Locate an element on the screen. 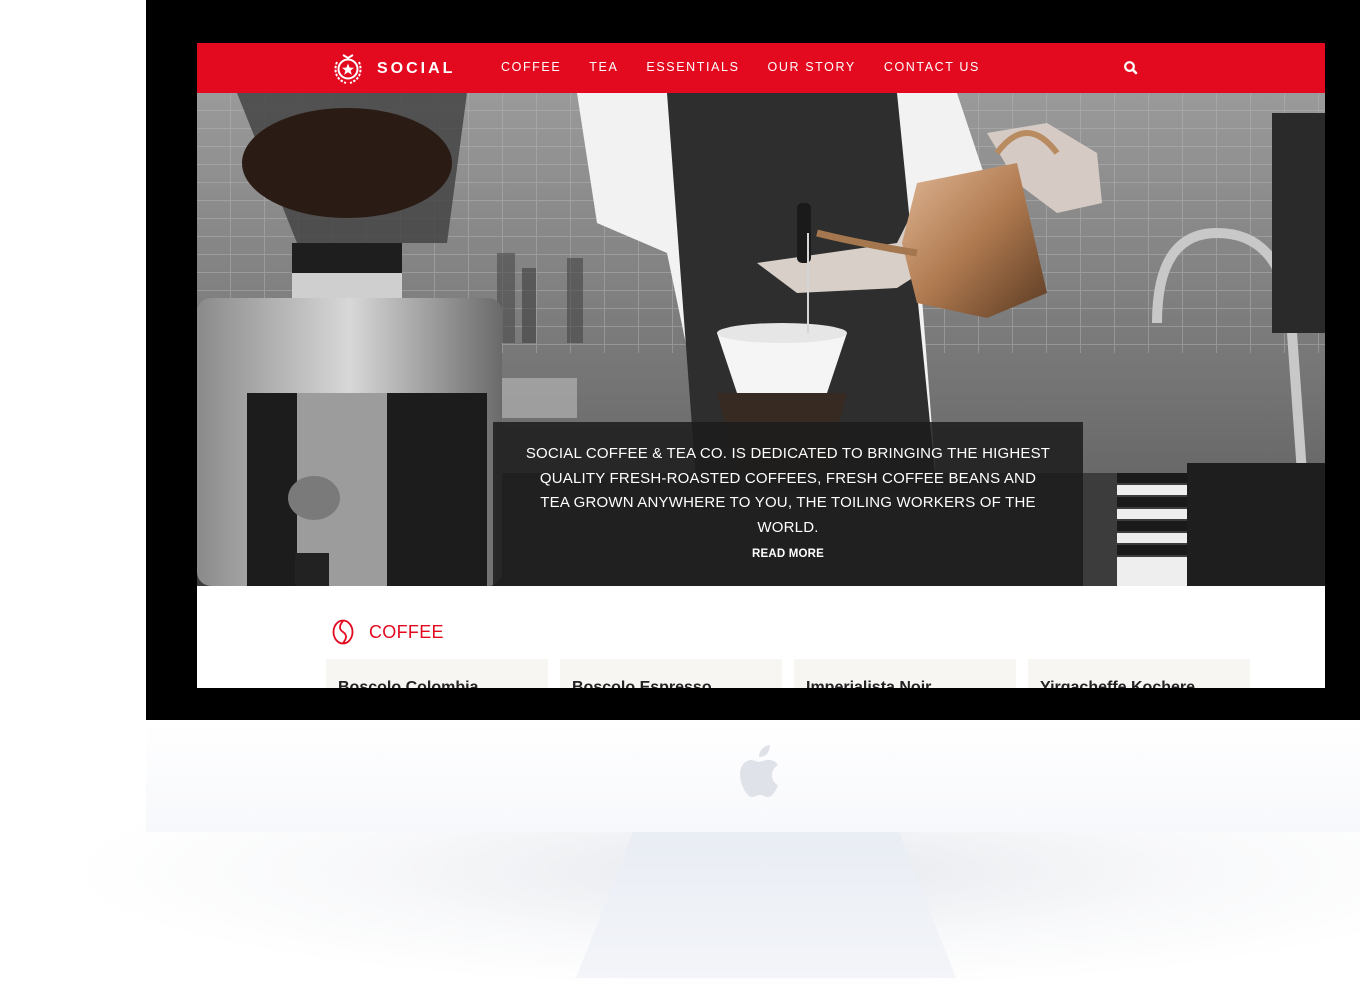 This screenshot has height=990, width=1360. product-card: Yirgacheffe Kochere is located at coordinates (1139, 673).